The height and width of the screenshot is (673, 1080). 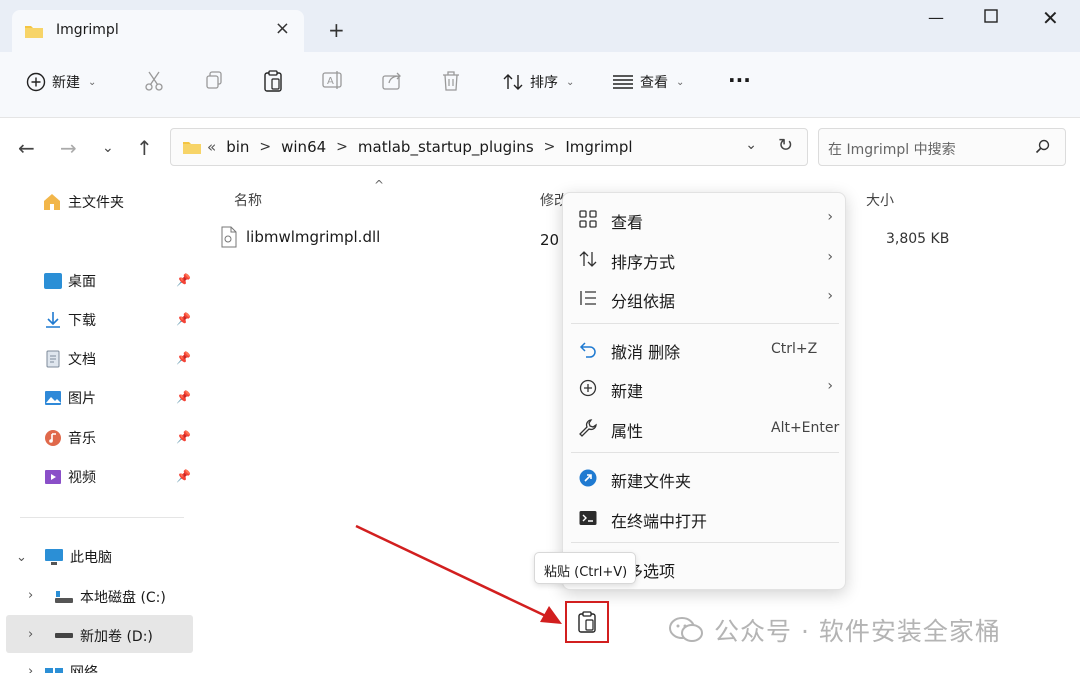 I want to click on rename-icon: A, so click(x=333, y=82).